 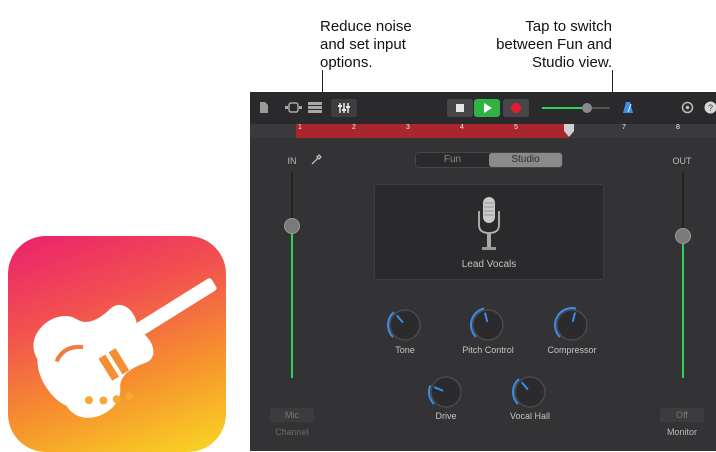 I want to click on ruler-mark: 3, so click(x=408, y=127).